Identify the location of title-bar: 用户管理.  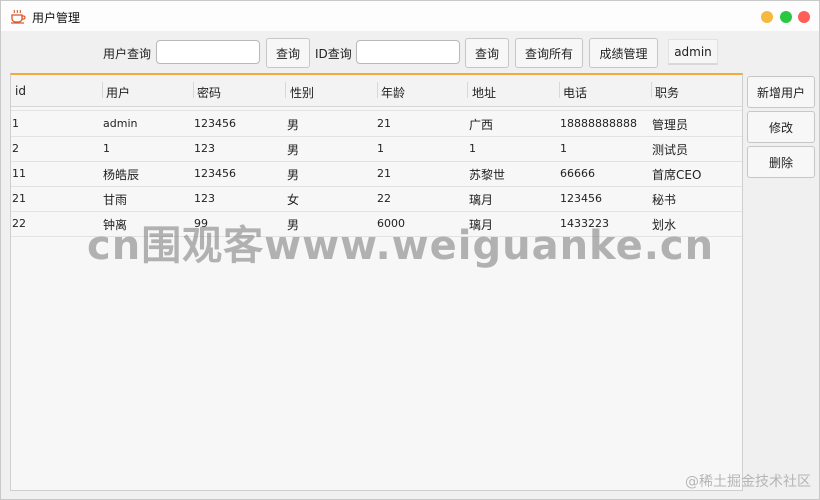
(410, 16).